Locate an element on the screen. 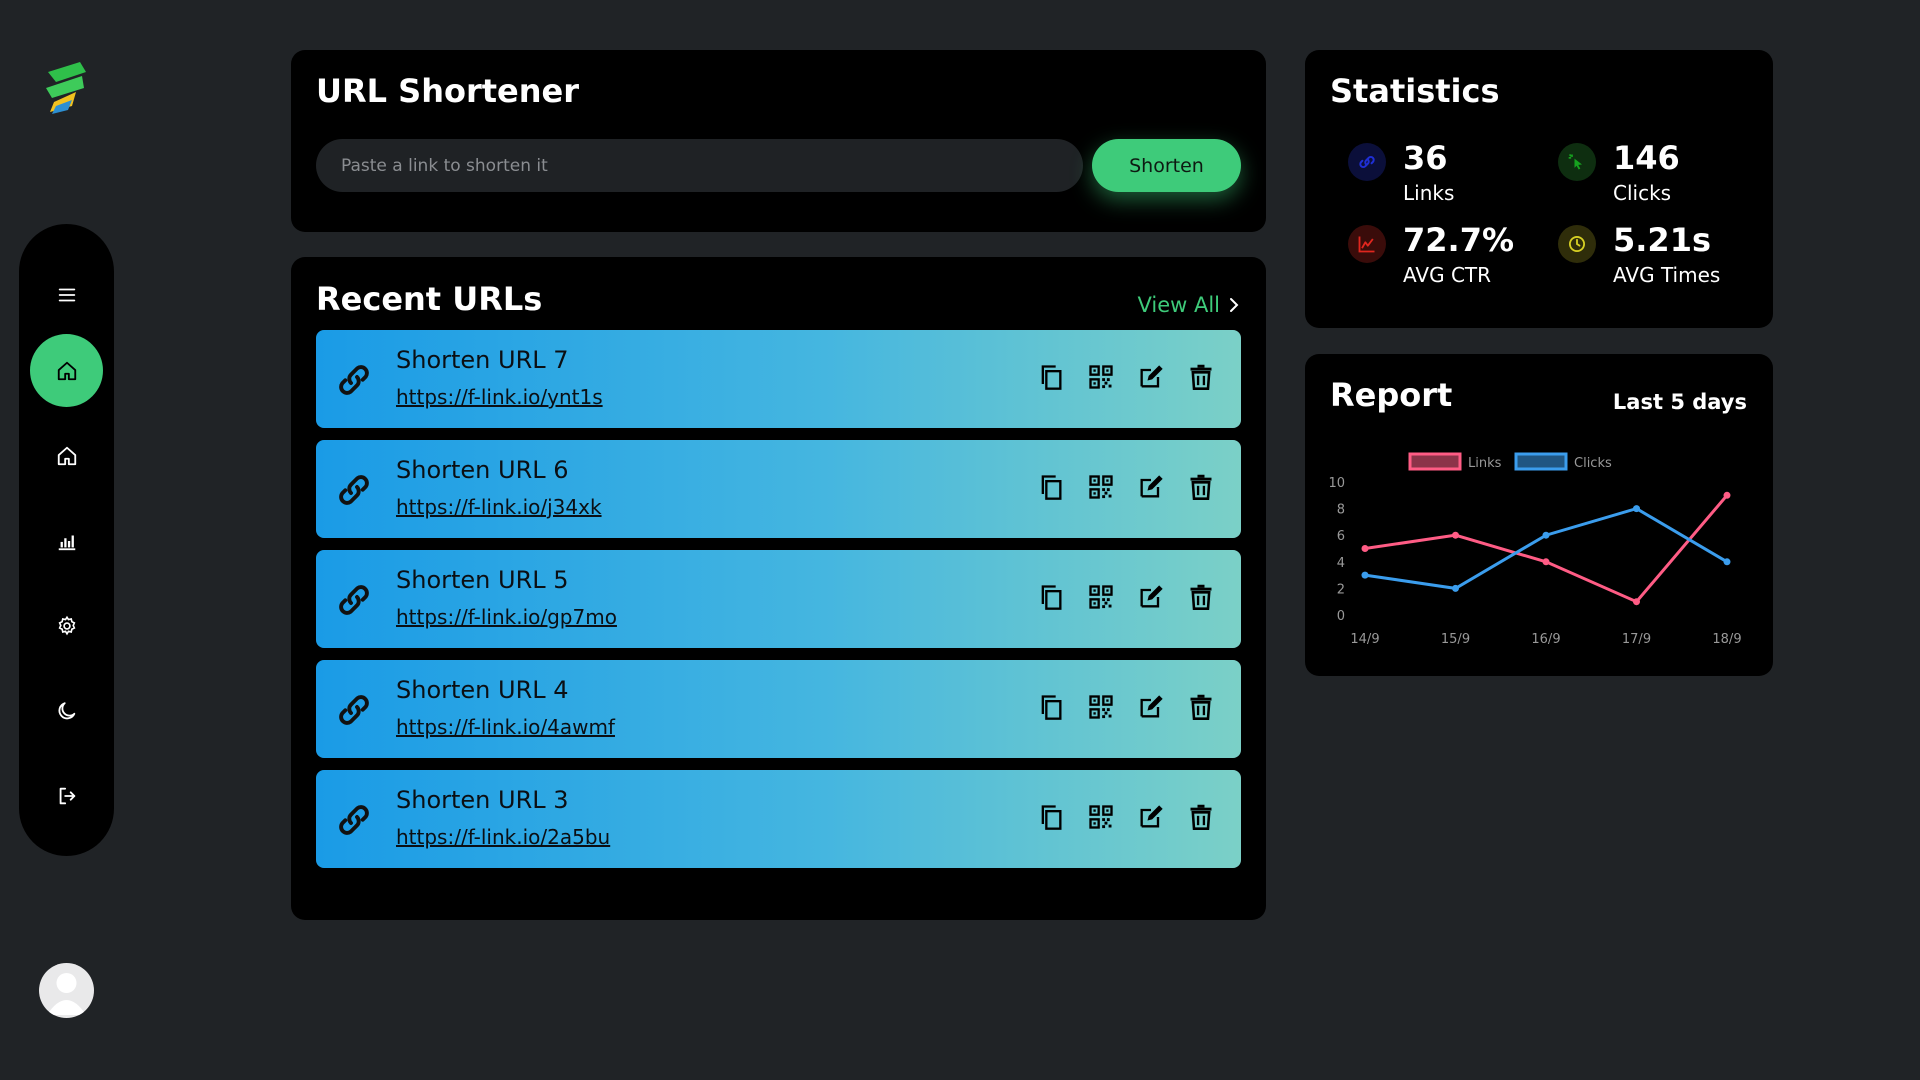  clock-icon is located at coordinates (1577, 244).